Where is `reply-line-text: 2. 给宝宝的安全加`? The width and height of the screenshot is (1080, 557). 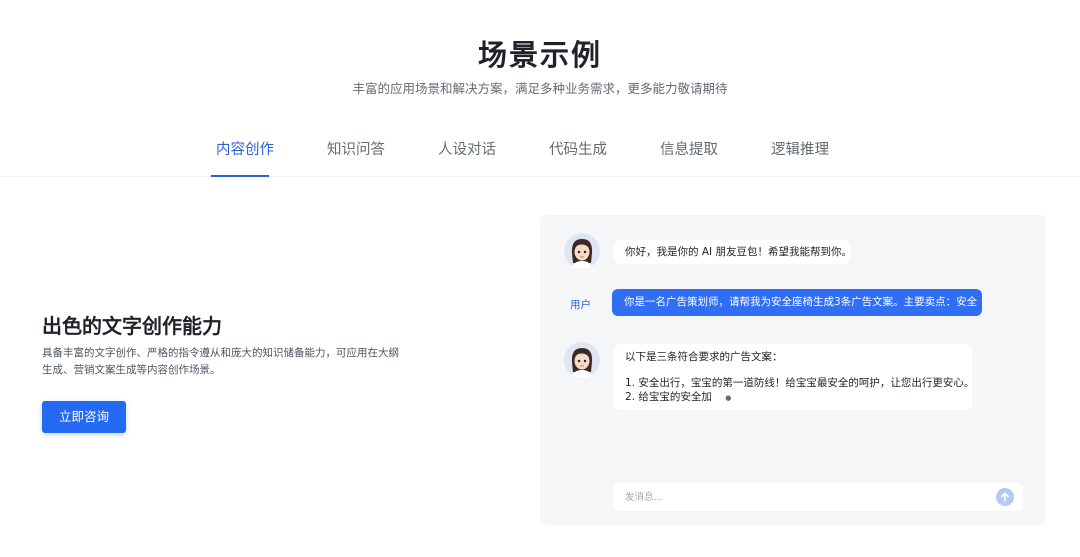 reply-line-text: 2. 给宝宝的安全加 is located at coordinates (668, 397).